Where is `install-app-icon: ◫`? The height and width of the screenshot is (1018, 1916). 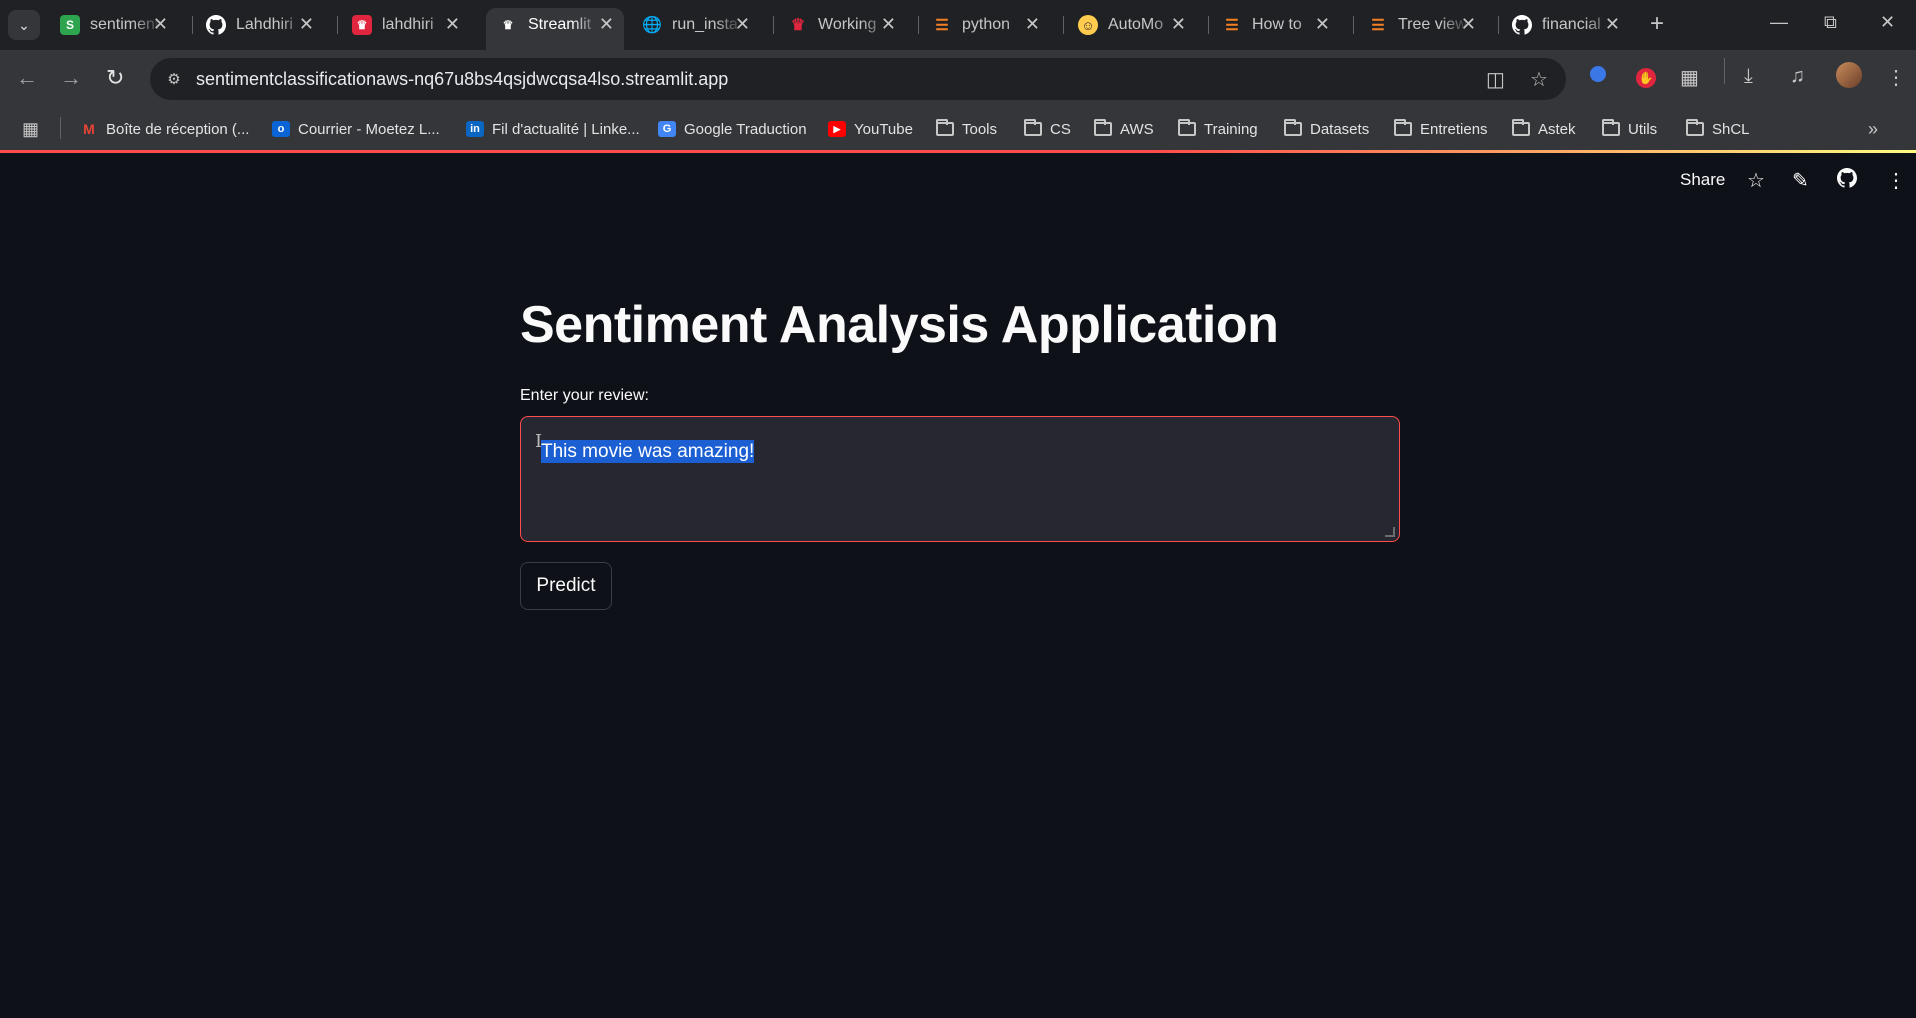 install-app-icon: ◫ is located at coordinates (1495, 79).